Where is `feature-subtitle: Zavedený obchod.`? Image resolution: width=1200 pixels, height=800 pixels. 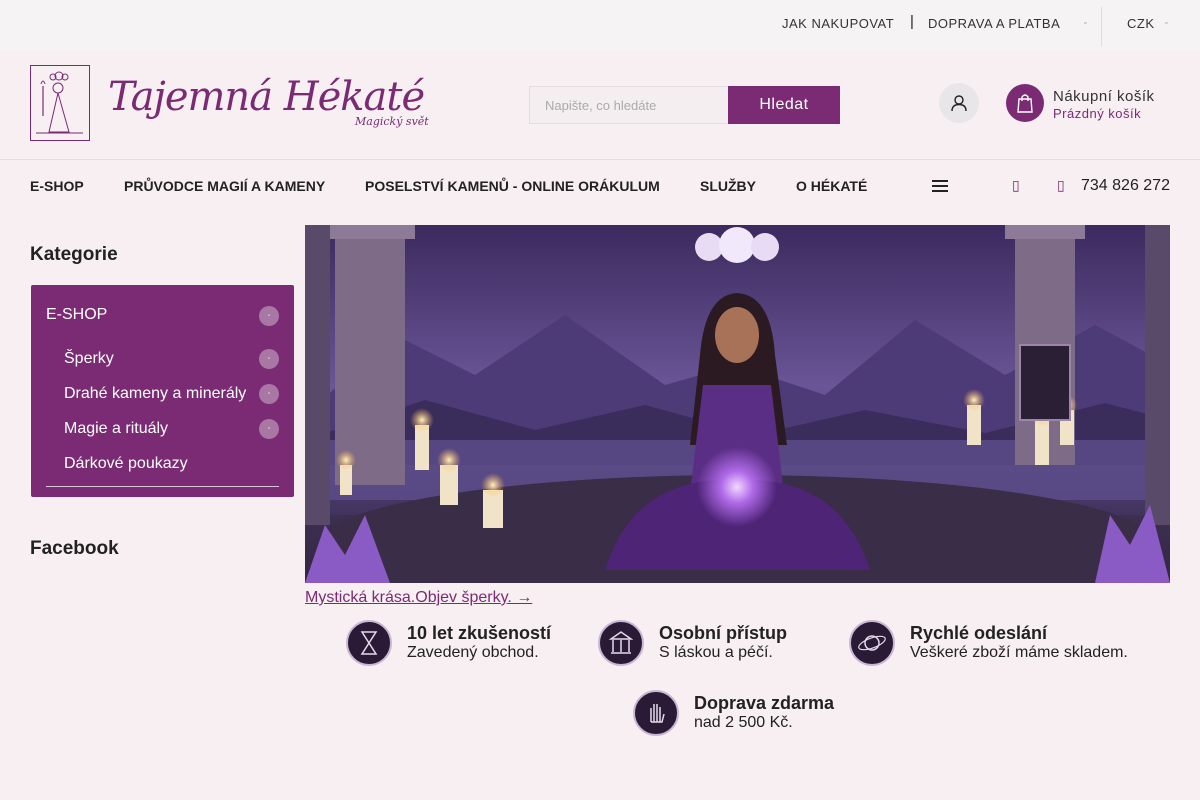 feature-subtitle: Zavedený obchod. is located at coordinates (473, 652).